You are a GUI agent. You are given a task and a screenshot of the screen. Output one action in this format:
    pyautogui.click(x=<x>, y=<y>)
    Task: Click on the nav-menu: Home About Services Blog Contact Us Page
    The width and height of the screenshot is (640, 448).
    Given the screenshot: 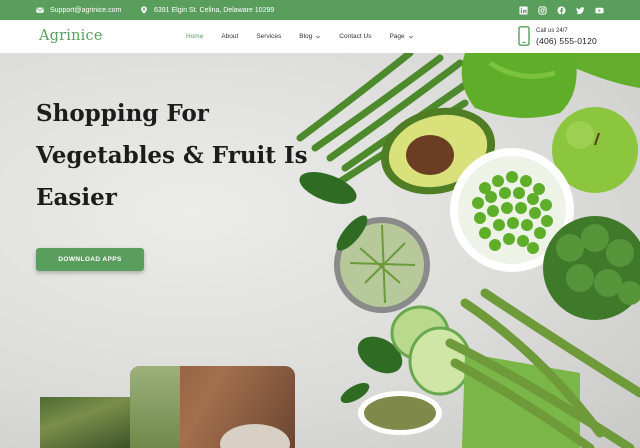 What is the action you would take?
    pyautogui.click(x=309, y=36)
    